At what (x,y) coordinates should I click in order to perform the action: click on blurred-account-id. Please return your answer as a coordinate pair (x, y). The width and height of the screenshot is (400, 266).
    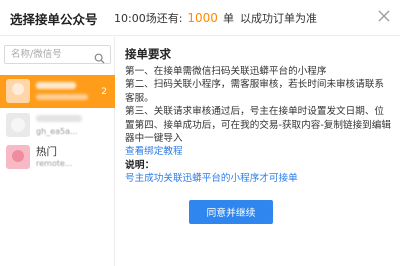
    Looking at the image, I should click on (62, 97).